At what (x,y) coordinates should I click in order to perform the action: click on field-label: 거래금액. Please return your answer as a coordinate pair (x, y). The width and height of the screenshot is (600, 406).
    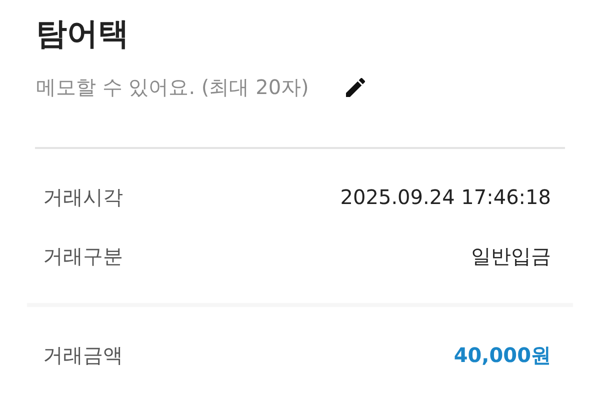
    Looking at the image, I should click on (83, 355).